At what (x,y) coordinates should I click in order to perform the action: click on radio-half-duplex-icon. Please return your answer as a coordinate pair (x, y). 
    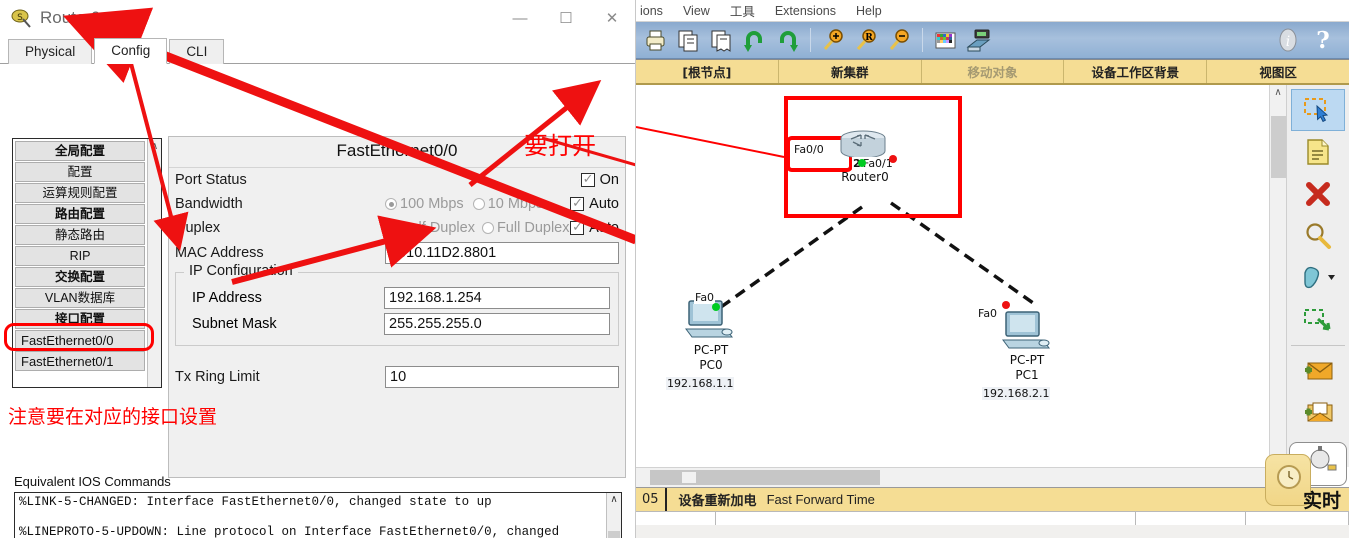
    Looking at the image, I should click on (391, 228).